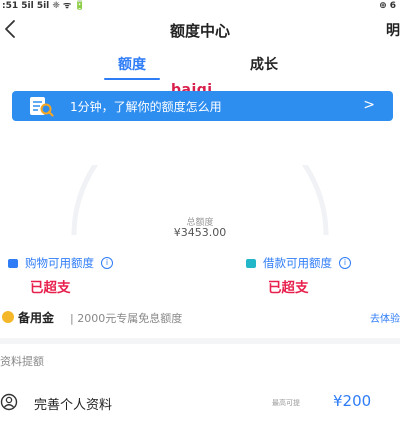 This screenshot has height=437, width=400. Describe the element at coordinates (8, 317) in the screenshot. I see `coin-icon` at that location.